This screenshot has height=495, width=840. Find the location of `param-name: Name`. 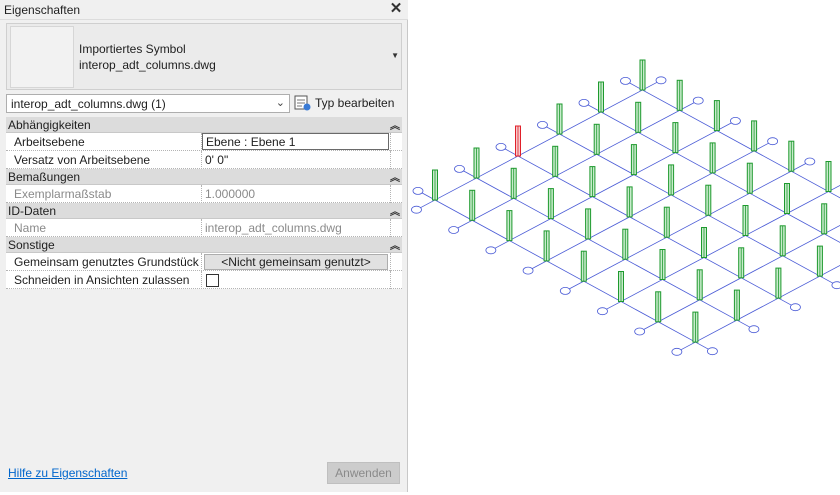

param-name: Name is located at coordinates (30, 228).